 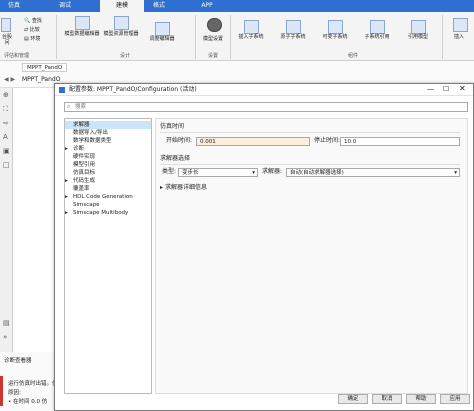 I want to click on search-box: ⌕, so click(x=266, y=107).